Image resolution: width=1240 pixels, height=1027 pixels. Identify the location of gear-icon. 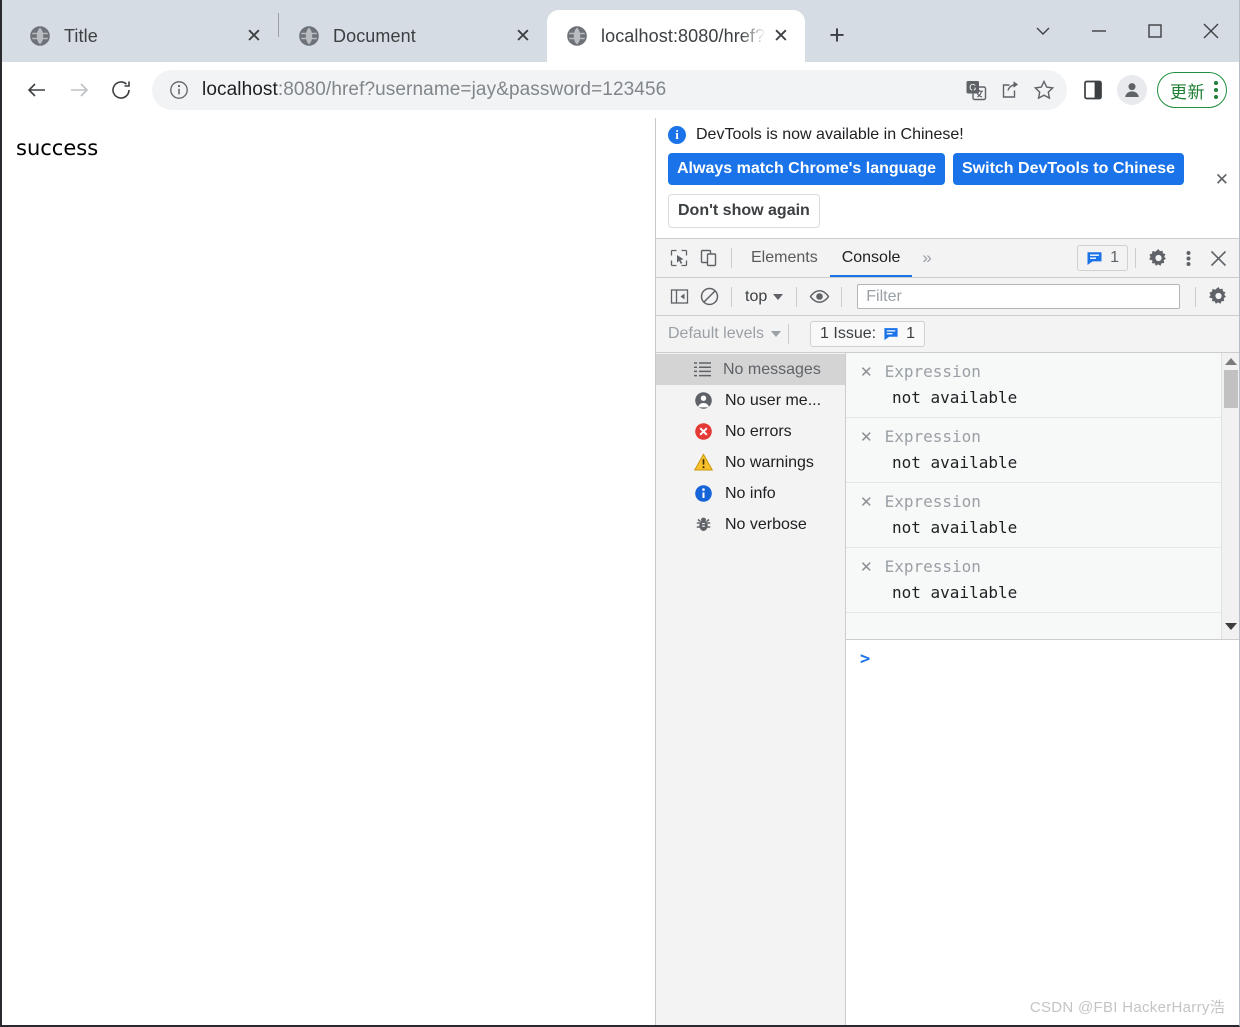
(1158, 258).